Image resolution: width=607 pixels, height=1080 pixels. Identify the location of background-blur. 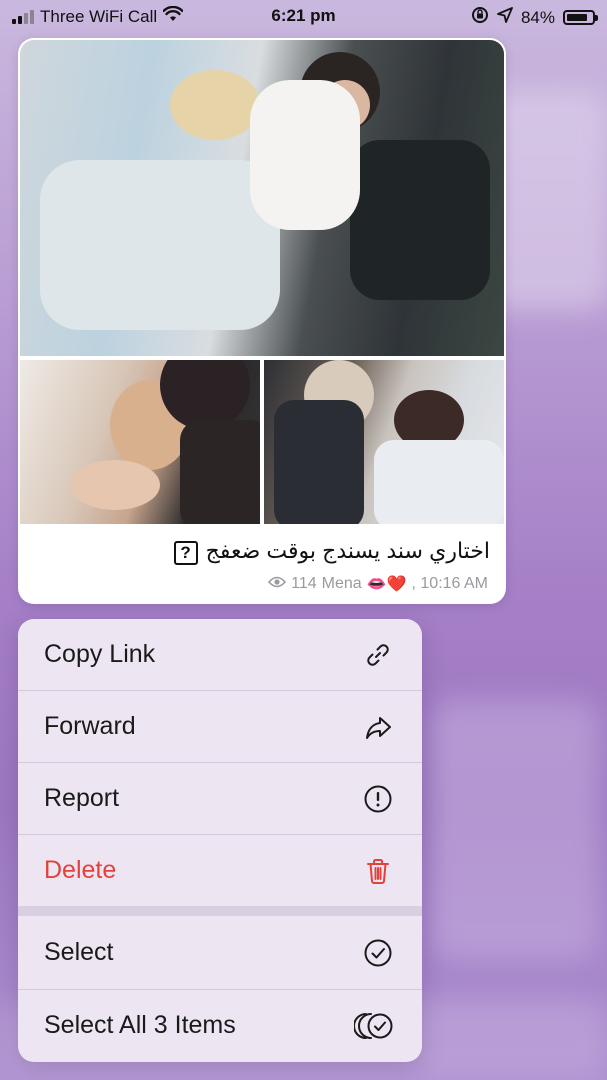
(515, 830).